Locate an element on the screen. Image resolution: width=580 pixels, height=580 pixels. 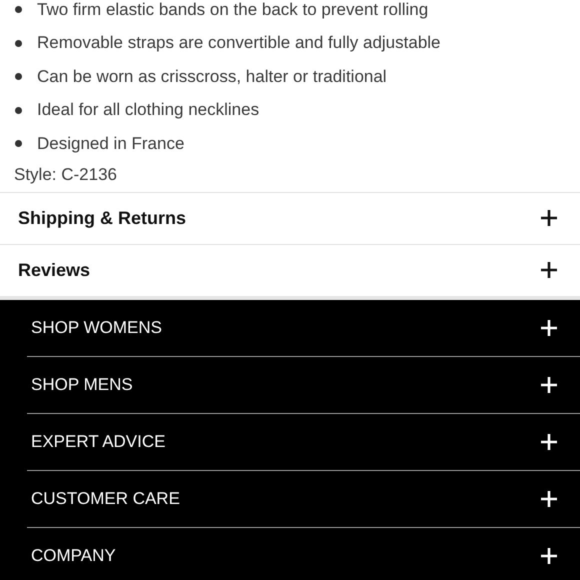
footer-menu-item: COMPANY is located at coordinates (303, 554).